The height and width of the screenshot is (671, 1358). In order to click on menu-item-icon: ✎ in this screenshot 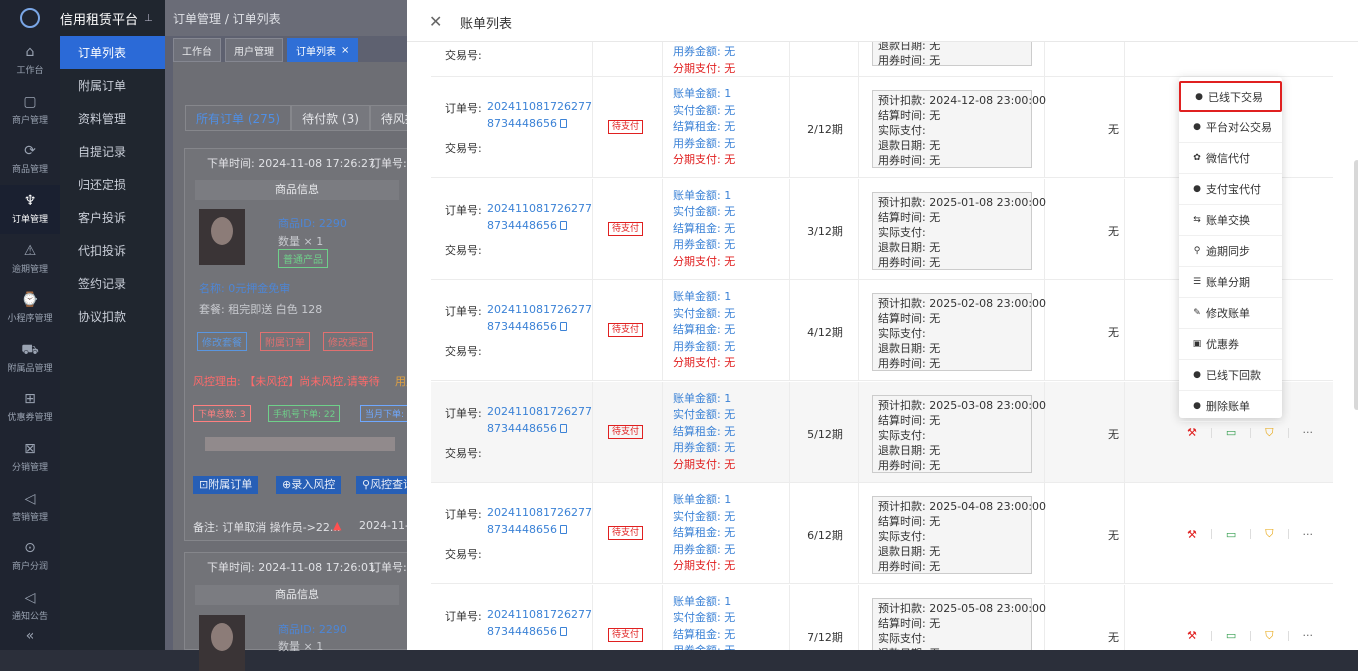, I will do `click(1197, 313)`.